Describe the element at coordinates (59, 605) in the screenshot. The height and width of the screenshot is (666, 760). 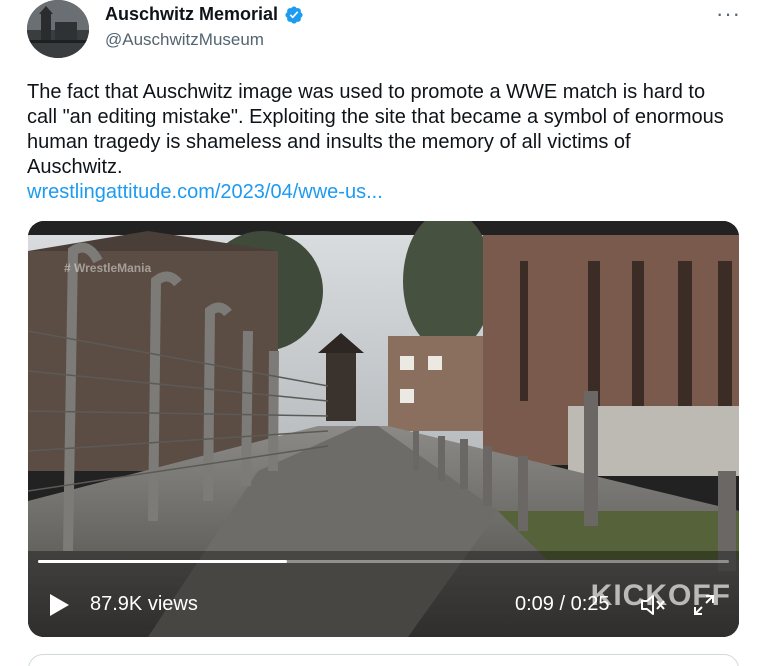
I see `play-icon` at that location.